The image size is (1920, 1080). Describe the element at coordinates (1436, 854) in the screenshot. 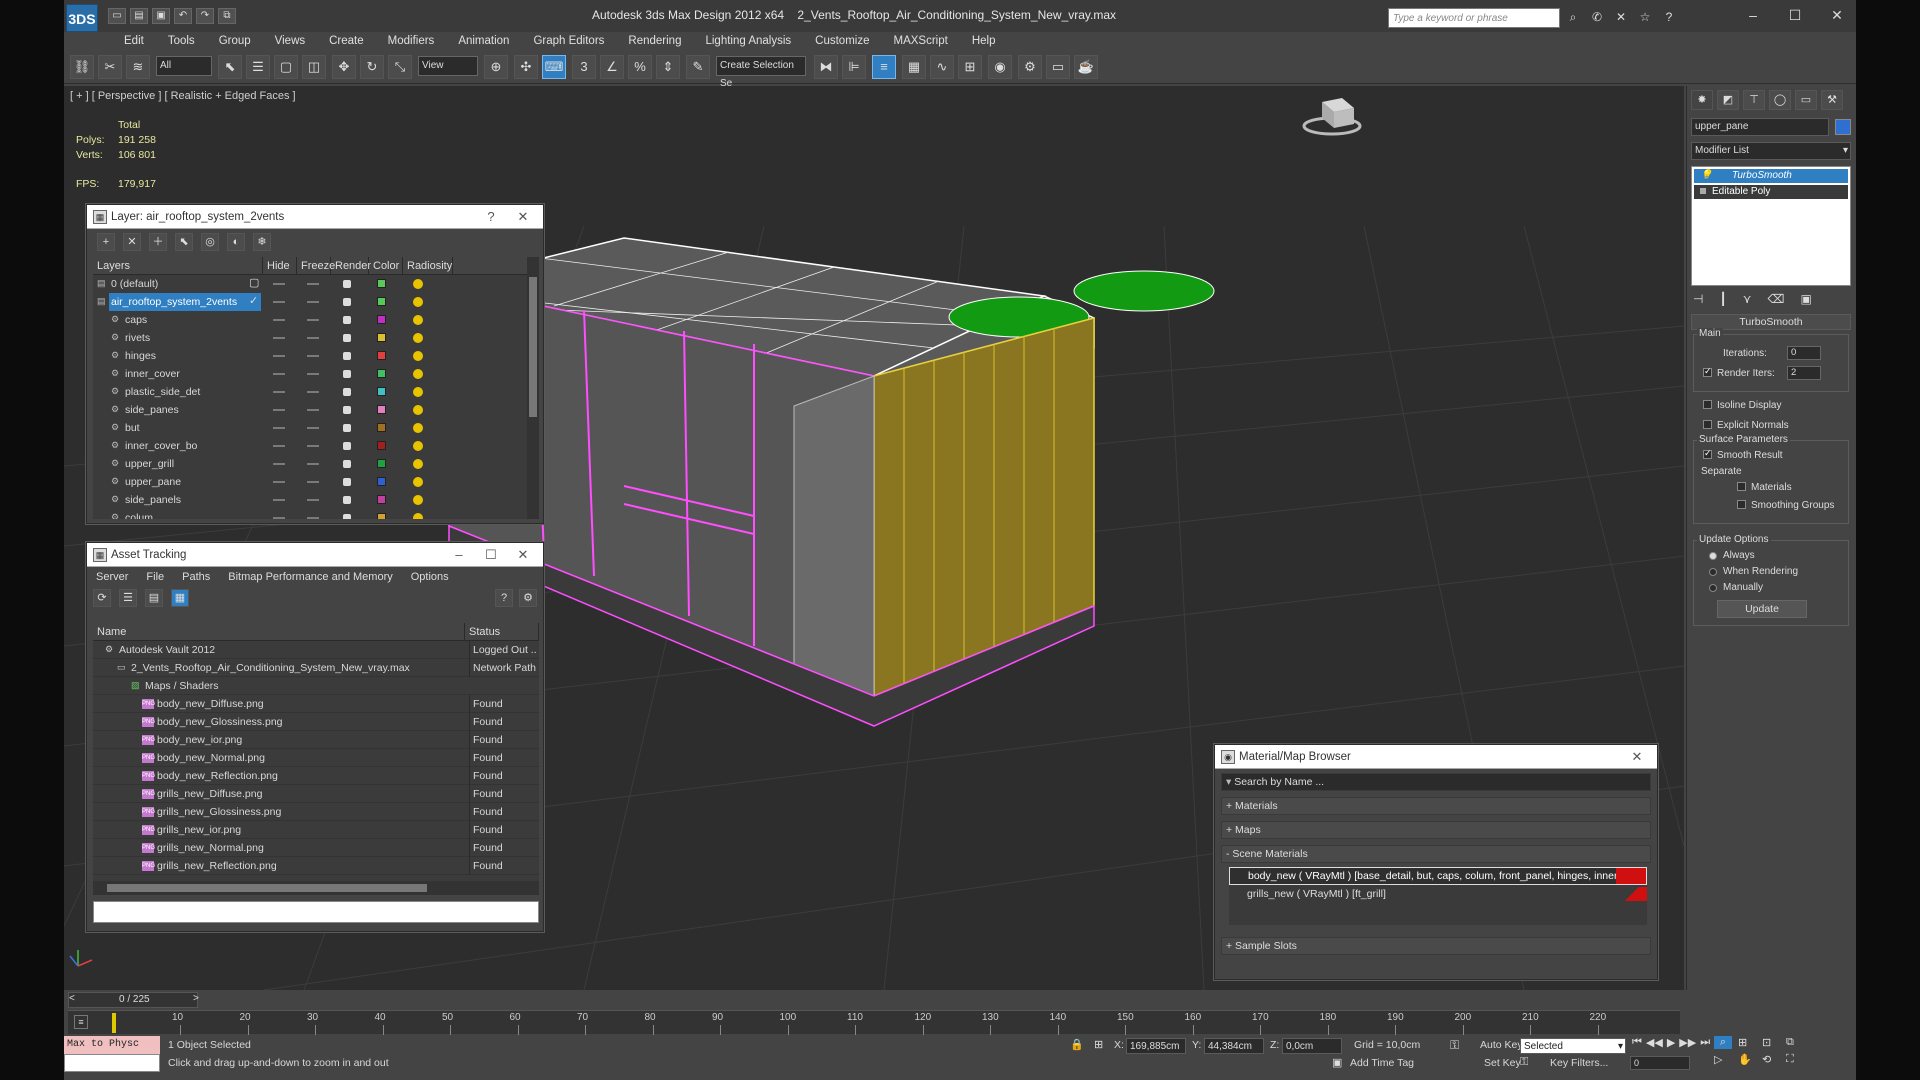

I see `scene-materials-section: - Scene Materials` at that location.